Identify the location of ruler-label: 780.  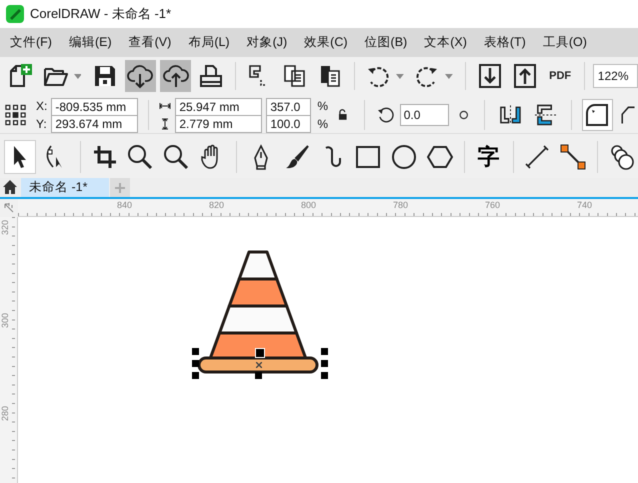
(400, 205).